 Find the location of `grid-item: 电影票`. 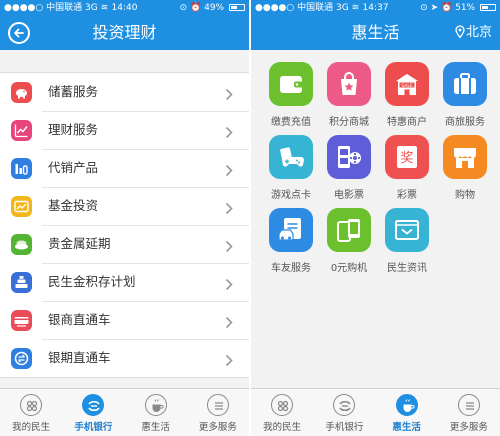

grid-item: 电影票 is located at coordinates (349, 168).